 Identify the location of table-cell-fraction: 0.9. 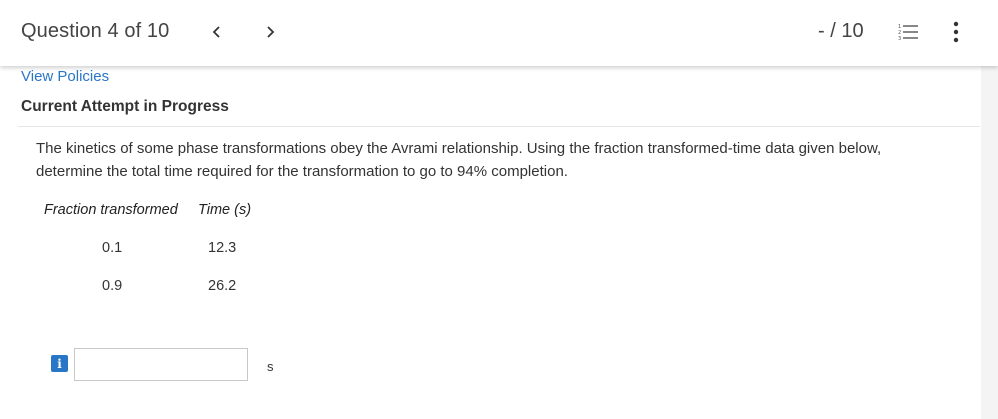
(112, 286).